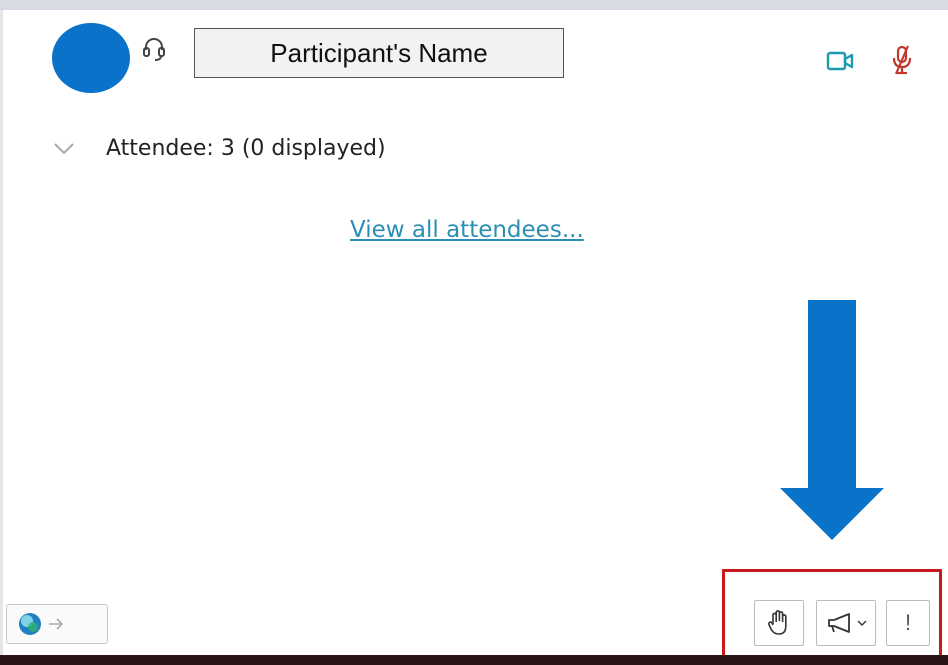 Image resolution: width=948 pixels, height=665 pixels. Describe the element at coordinates (91, 58) in the screenshot. I see `avatar` at that location.